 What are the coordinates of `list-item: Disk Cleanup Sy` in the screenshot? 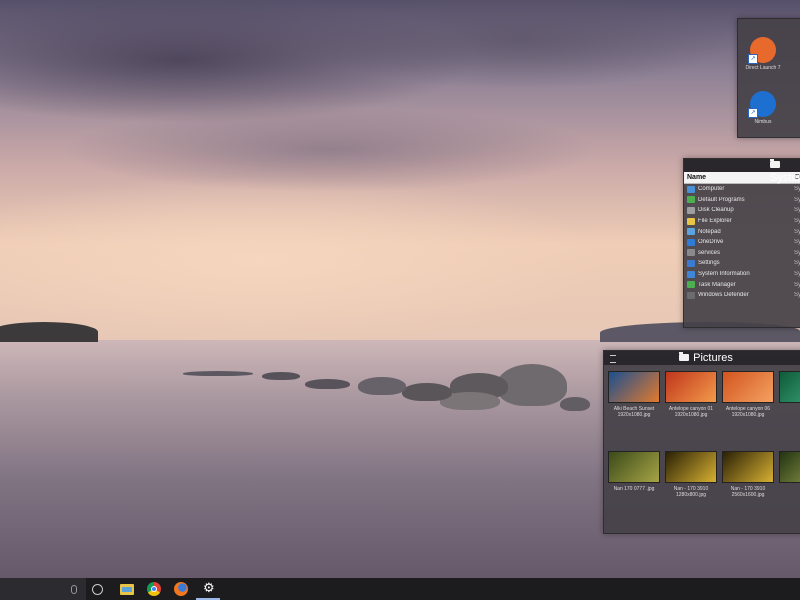 It's located at (742, 210).